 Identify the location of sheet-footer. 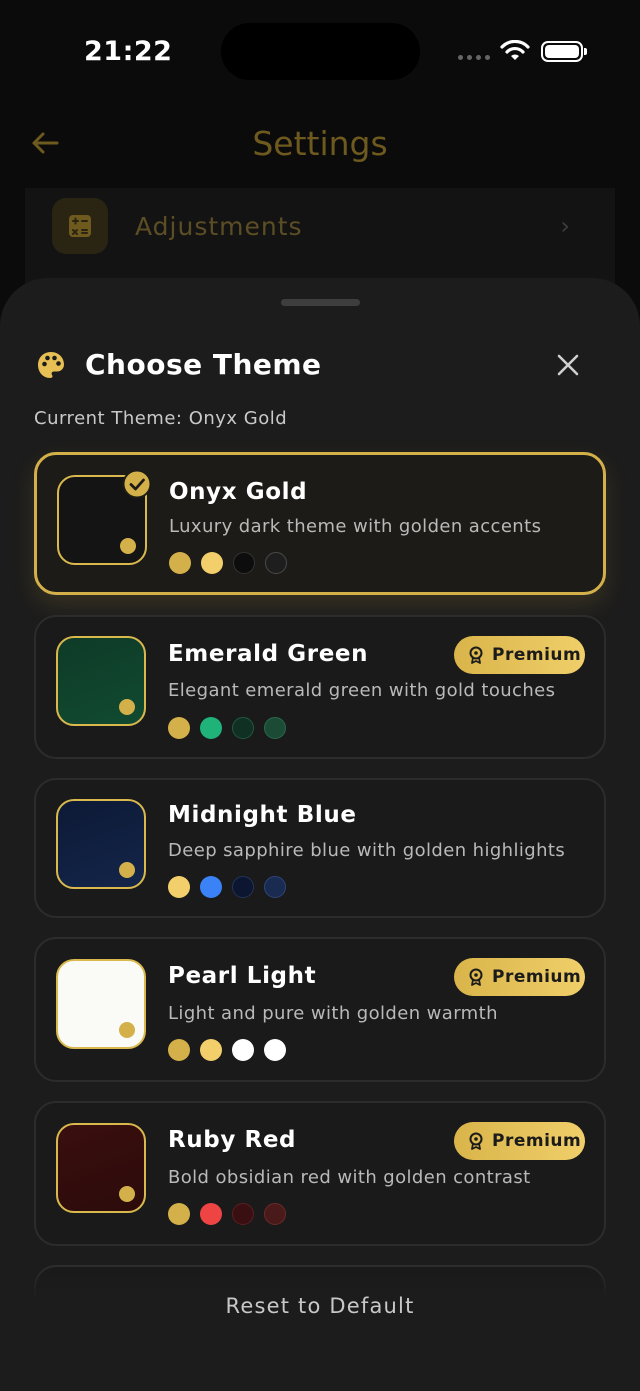
(320, 1329).